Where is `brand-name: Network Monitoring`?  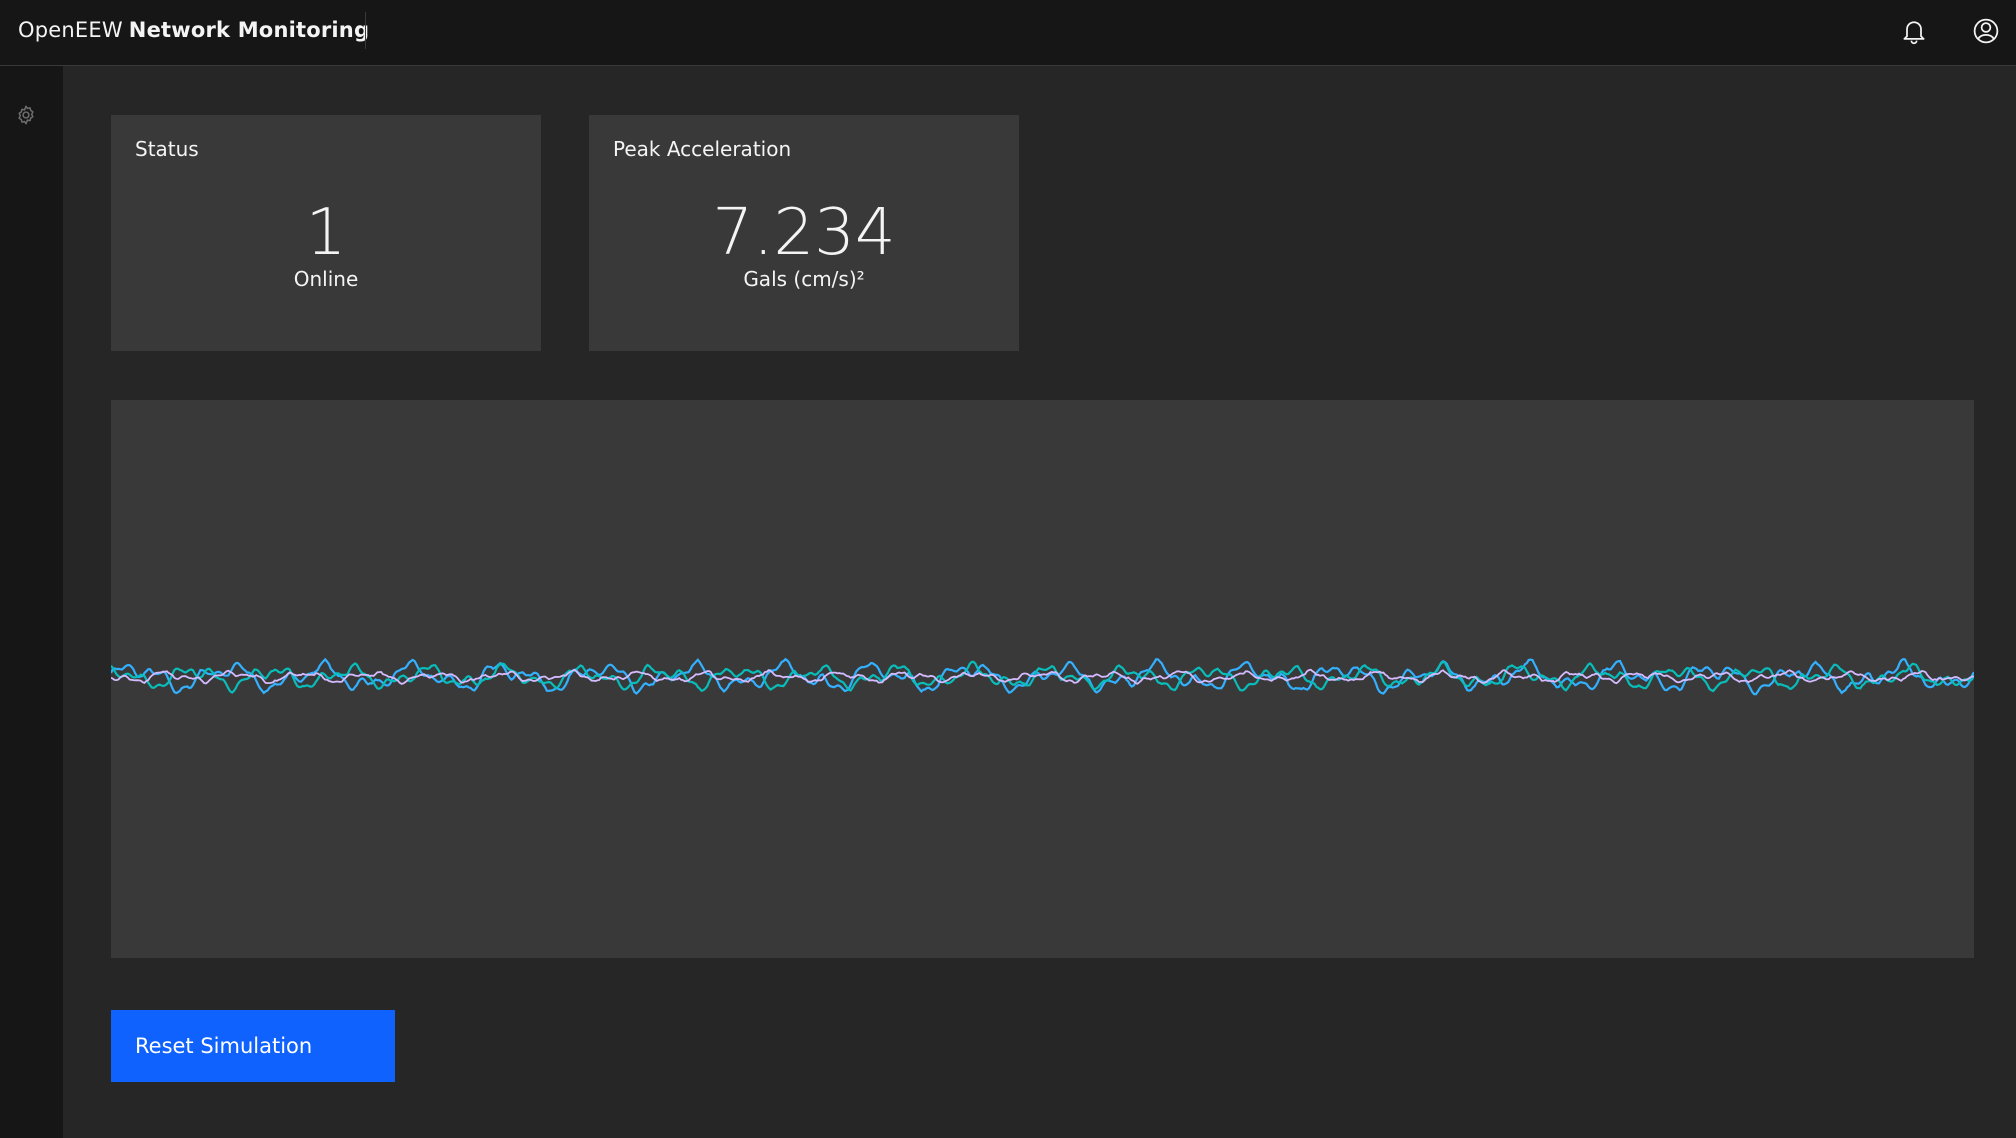 brand-name: Network Monitoring is located at coordinates (249, 30).